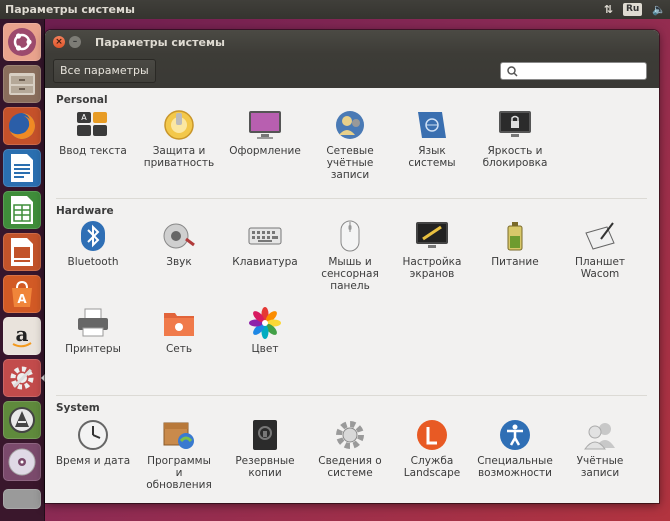 This screenshot has width=670, height=521. I want to click on accessibility-icon, so click(515, 435).